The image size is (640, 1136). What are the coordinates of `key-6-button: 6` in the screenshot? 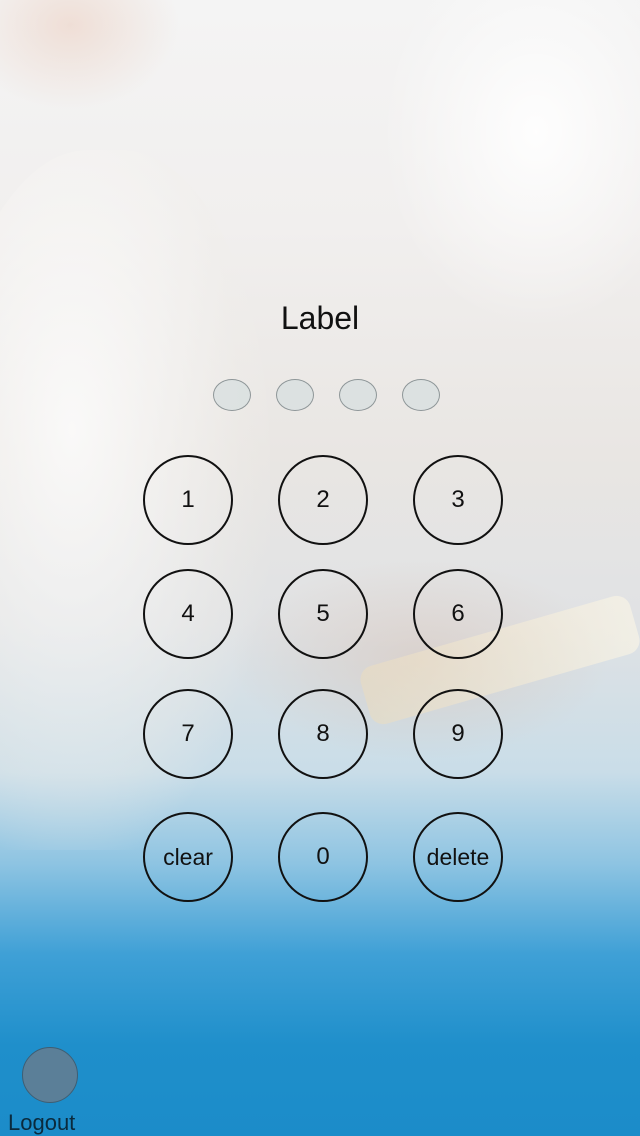 It's located at (458, 614).